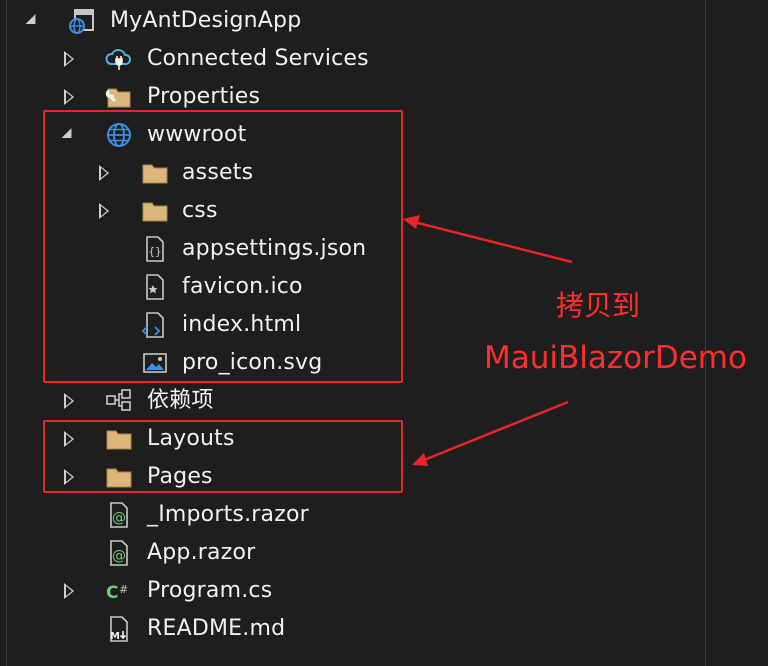 This screenshot has width=768, height=666. What do you see at coordinates (115, 636) in the screenshot?
I see `svg-text: M` at bounding box center [115, 636].